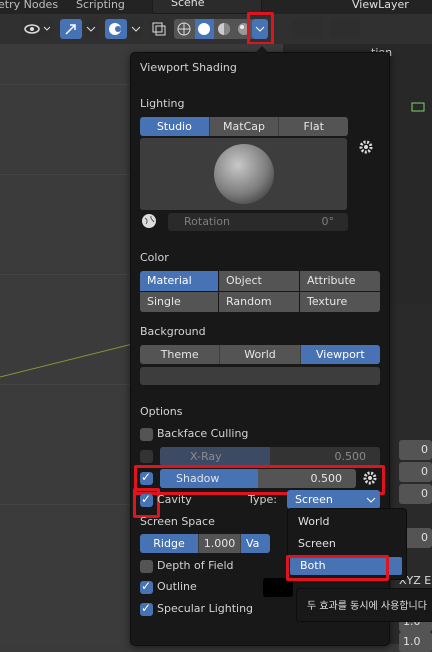 Image resolution: width=432 pixels, height=652 pixels. Describe the element at coordinates (195, 565) in the screenshot. I see `depth-of-field-label: Depth of Field` at that location.